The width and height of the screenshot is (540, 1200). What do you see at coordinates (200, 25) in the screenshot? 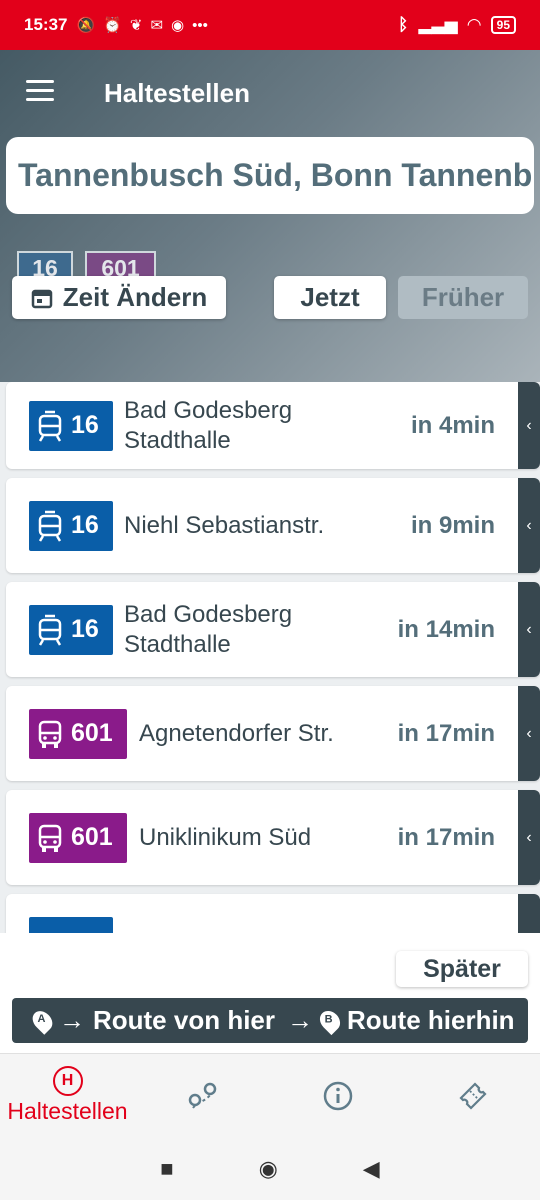
I see `more-icon: •••` at bounding box center [200, 25].